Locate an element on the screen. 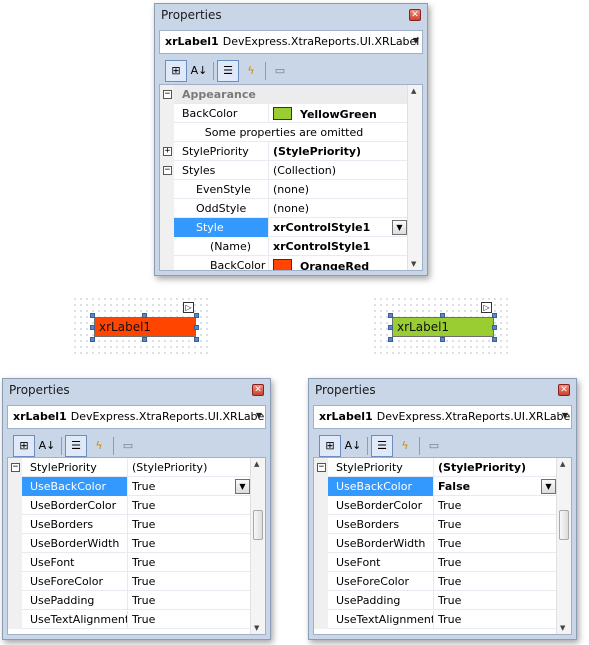 Image resolution: width=589 pixels, height=645 pixels. property-value: xrControlStyle1 ▼ is located at coordinates (338, 227).